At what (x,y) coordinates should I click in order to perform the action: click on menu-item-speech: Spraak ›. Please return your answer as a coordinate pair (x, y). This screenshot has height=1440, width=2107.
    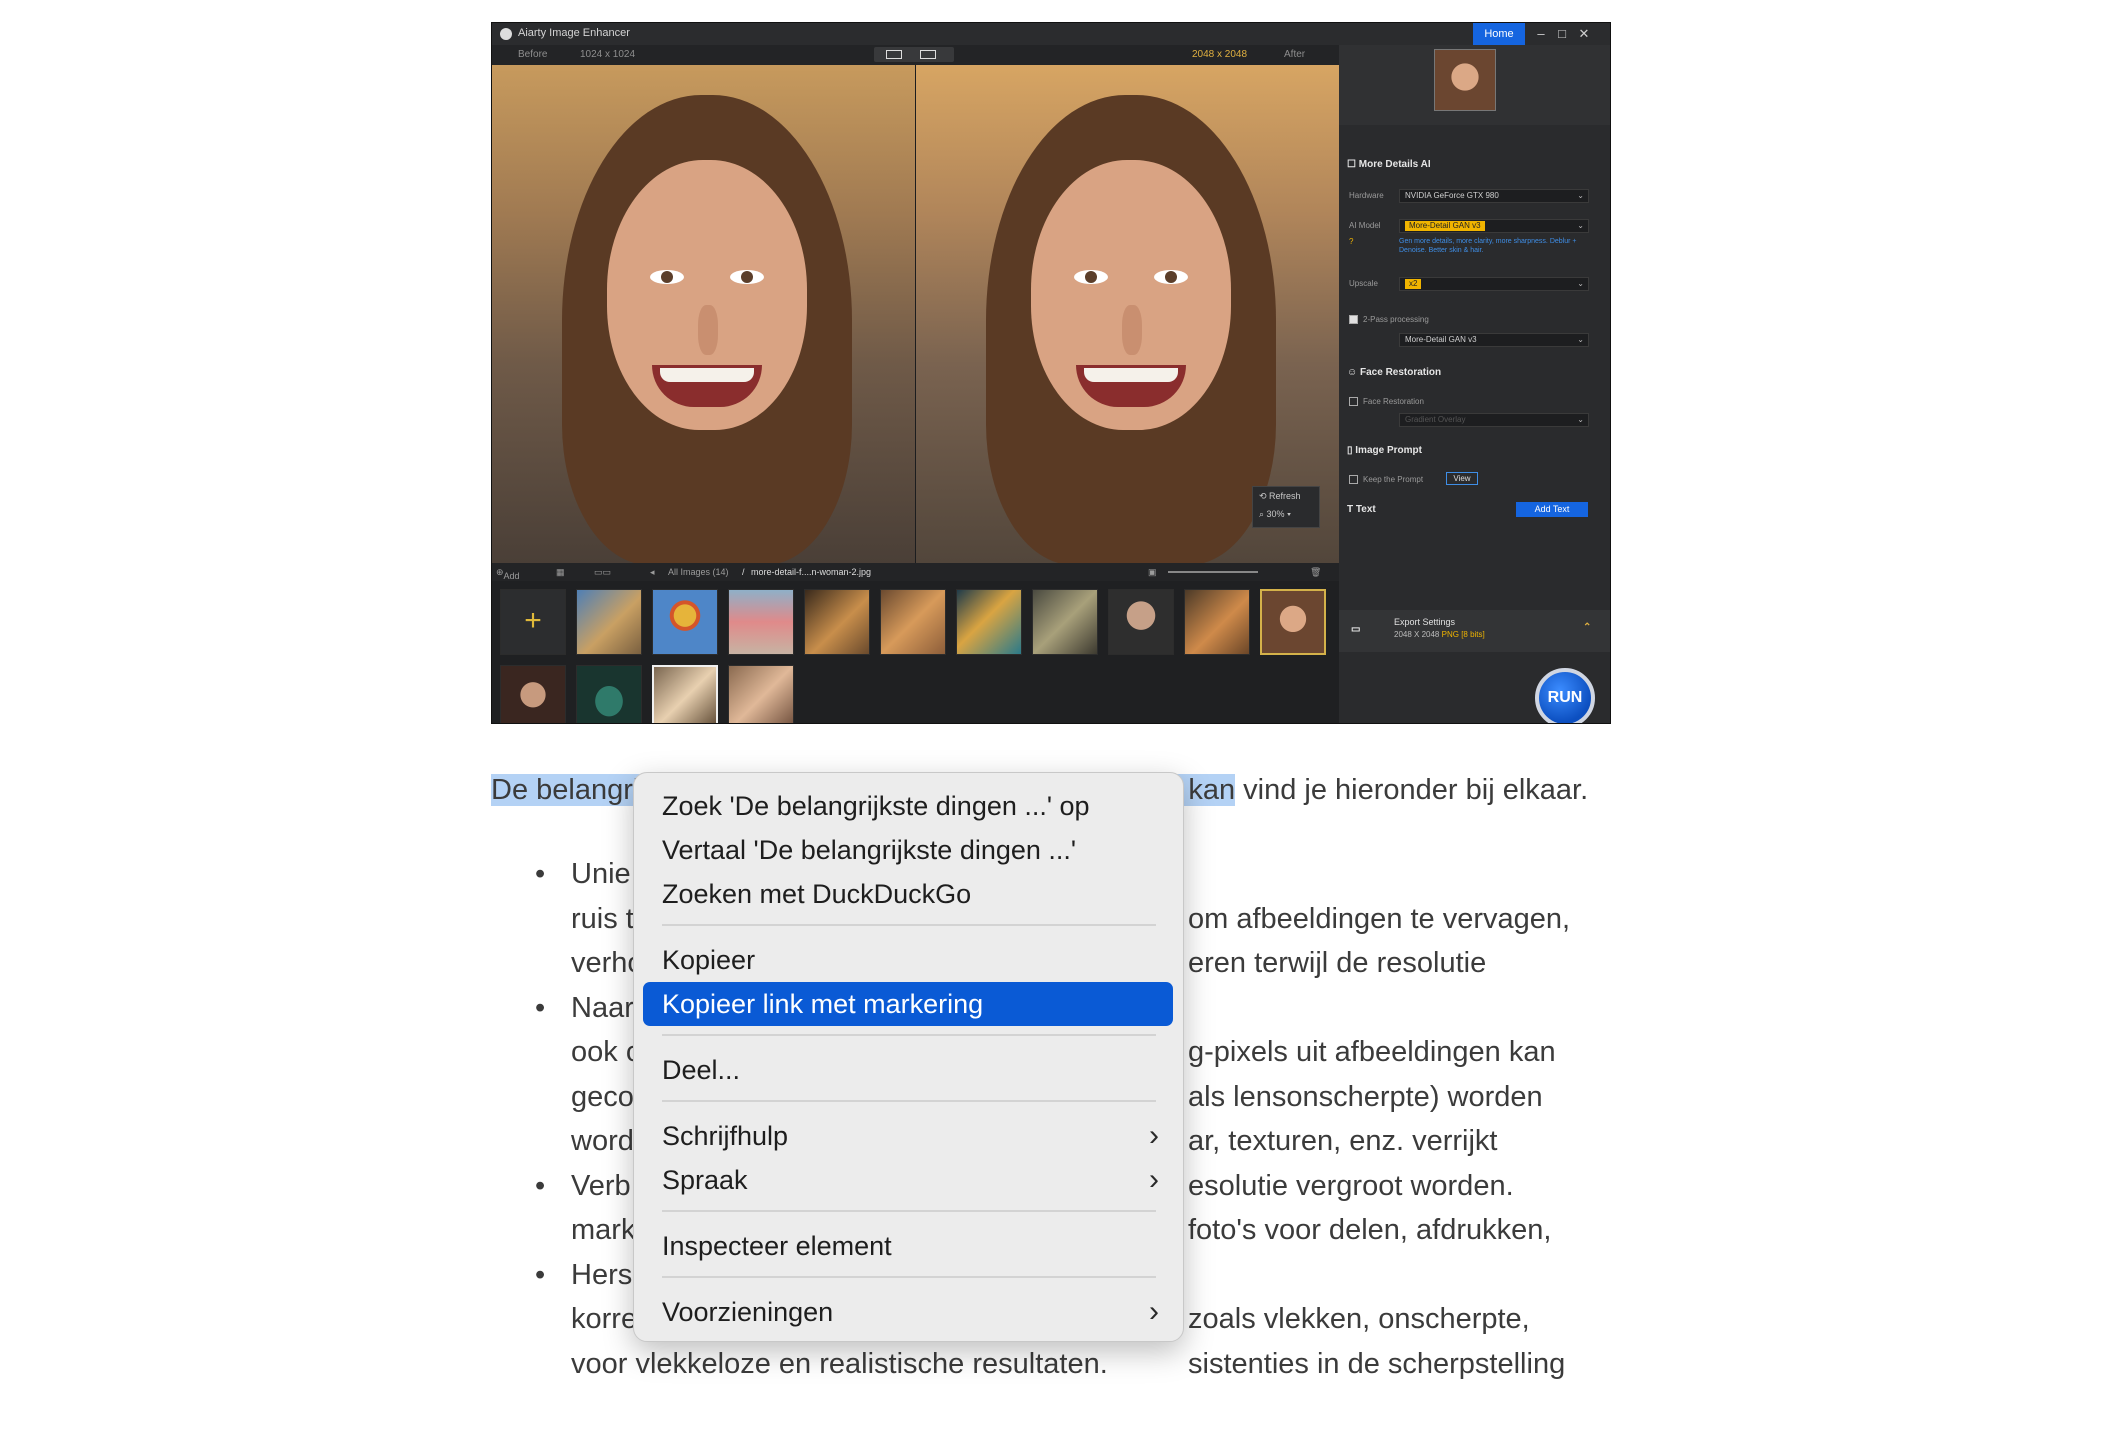
    Looking at the image, I should click on (908, 1180).